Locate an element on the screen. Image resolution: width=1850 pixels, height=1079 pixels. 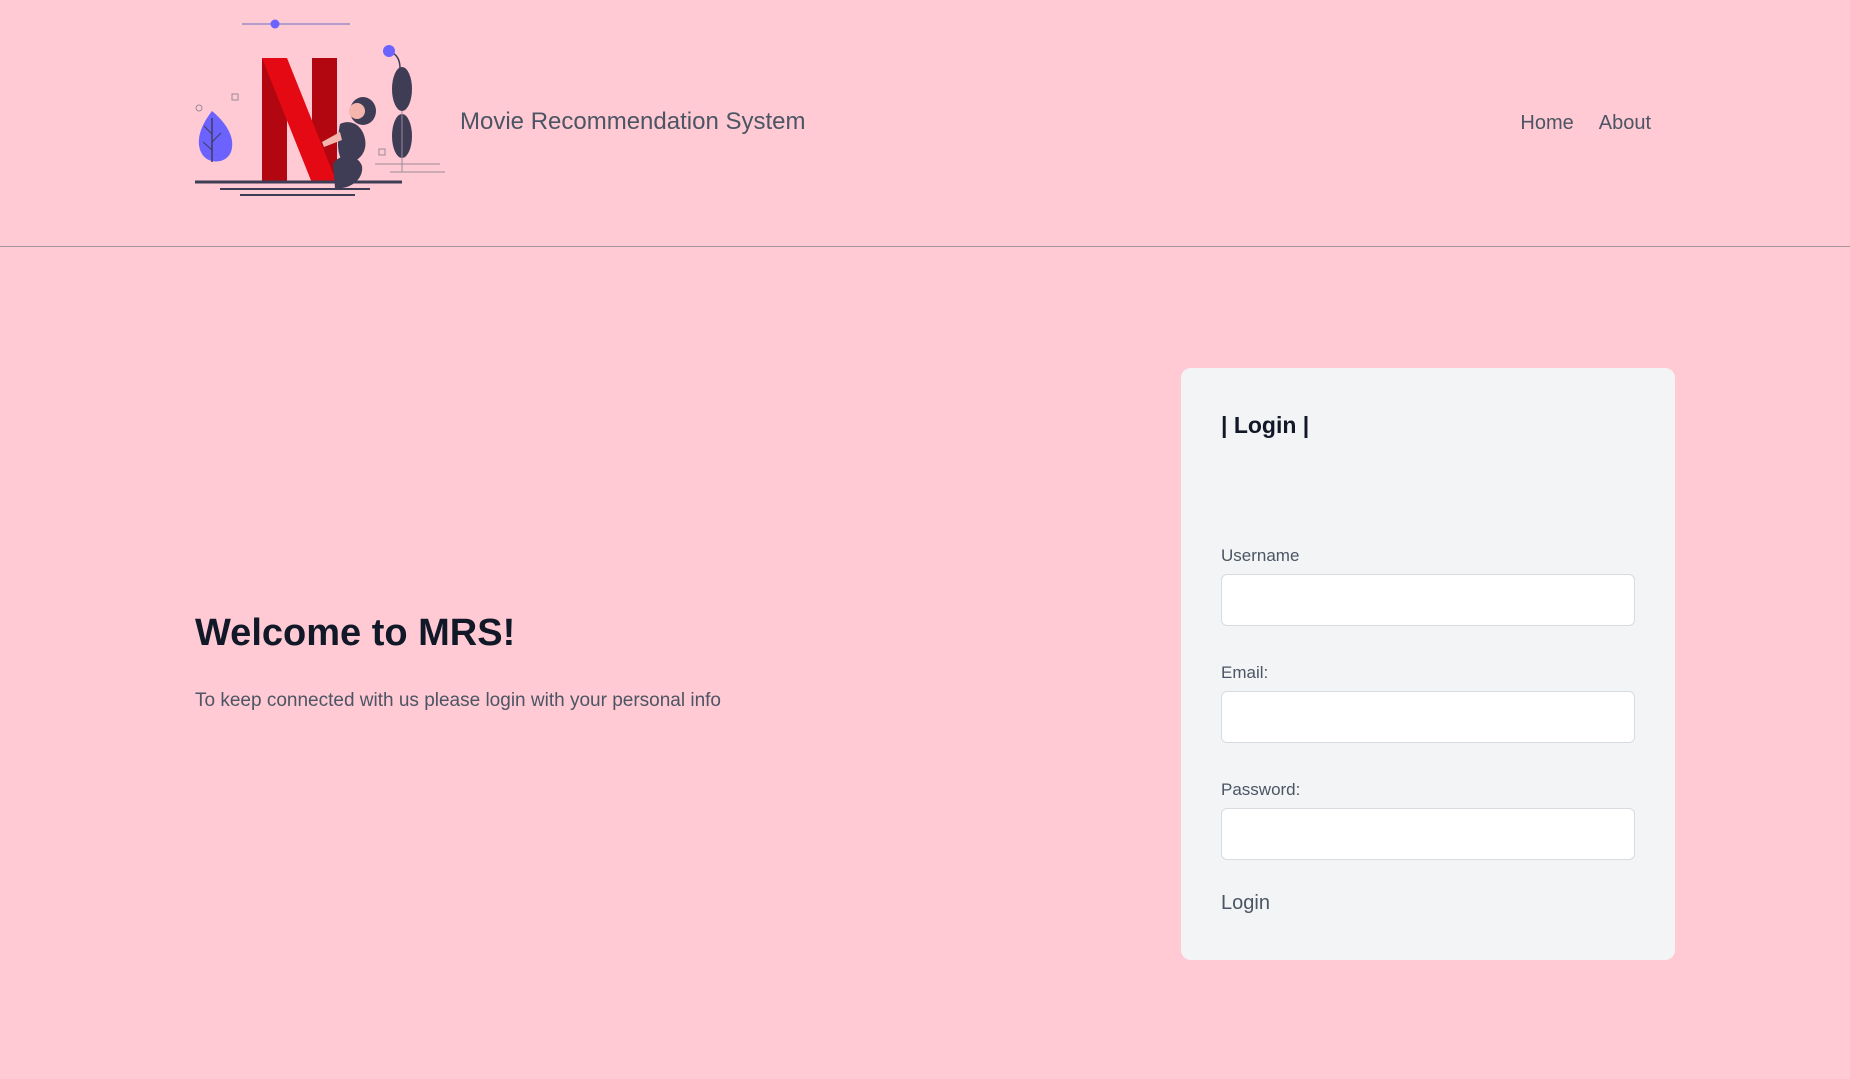
nav-home-link: Home is located at coordinates (1546, 123).